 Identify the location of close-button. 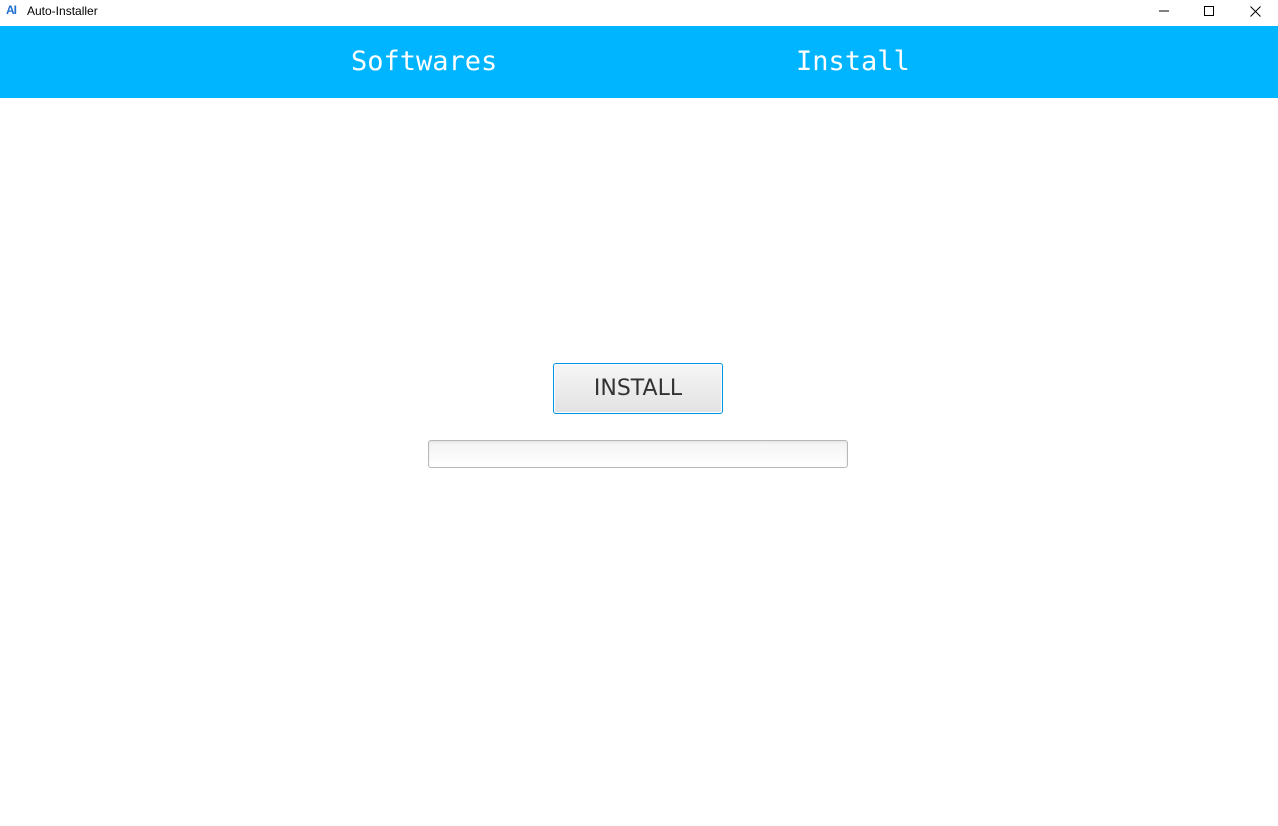
(1255, 11).